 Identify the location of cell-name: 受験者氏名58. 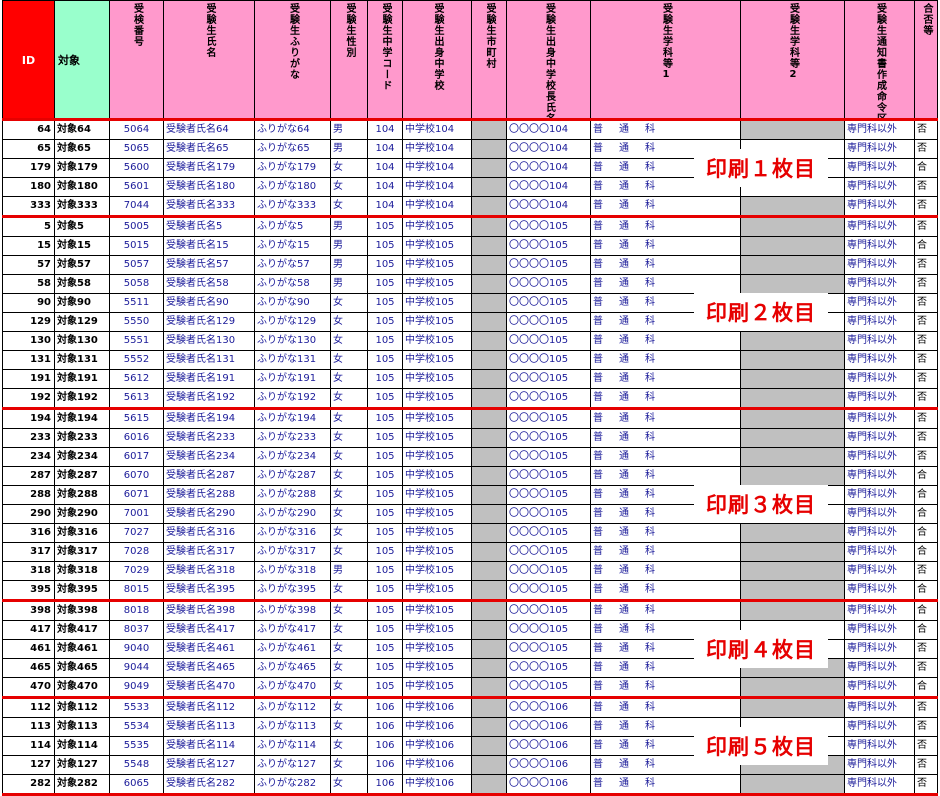
(209, 284).